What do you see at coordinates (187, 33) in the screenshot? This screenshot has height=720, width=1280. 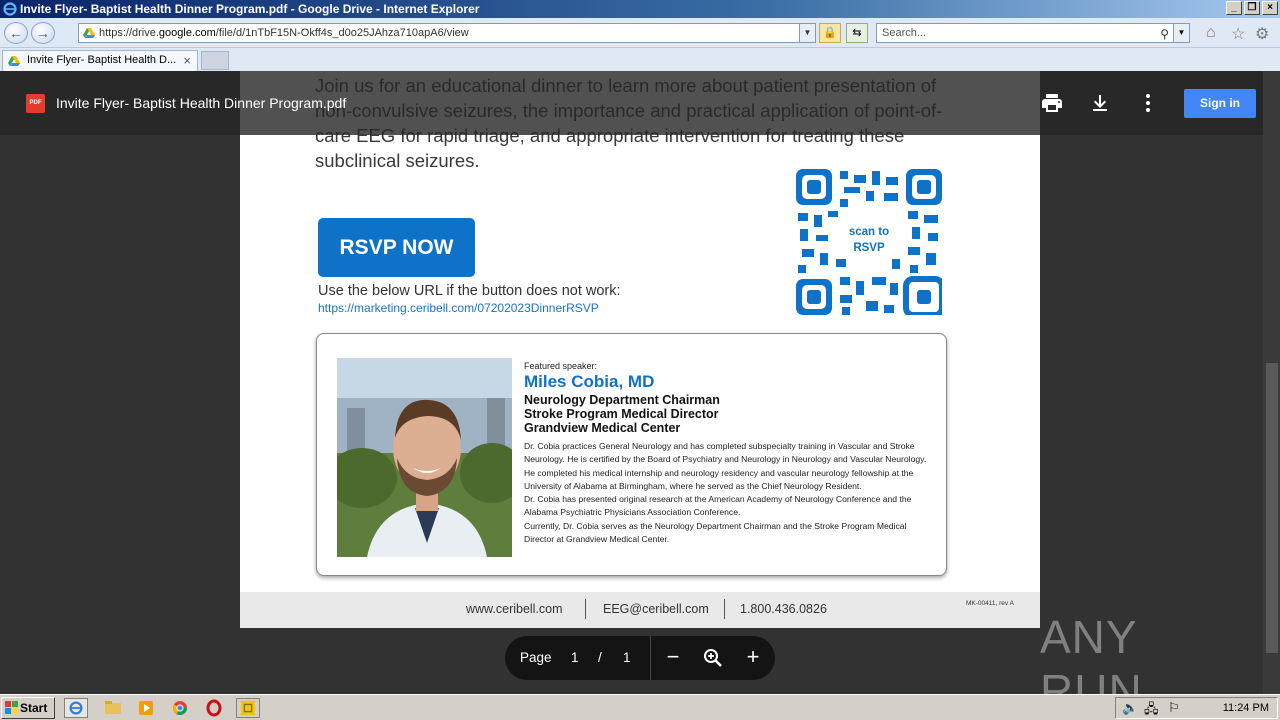 I see `url-host: google.com` at bounding box center [187, 33].